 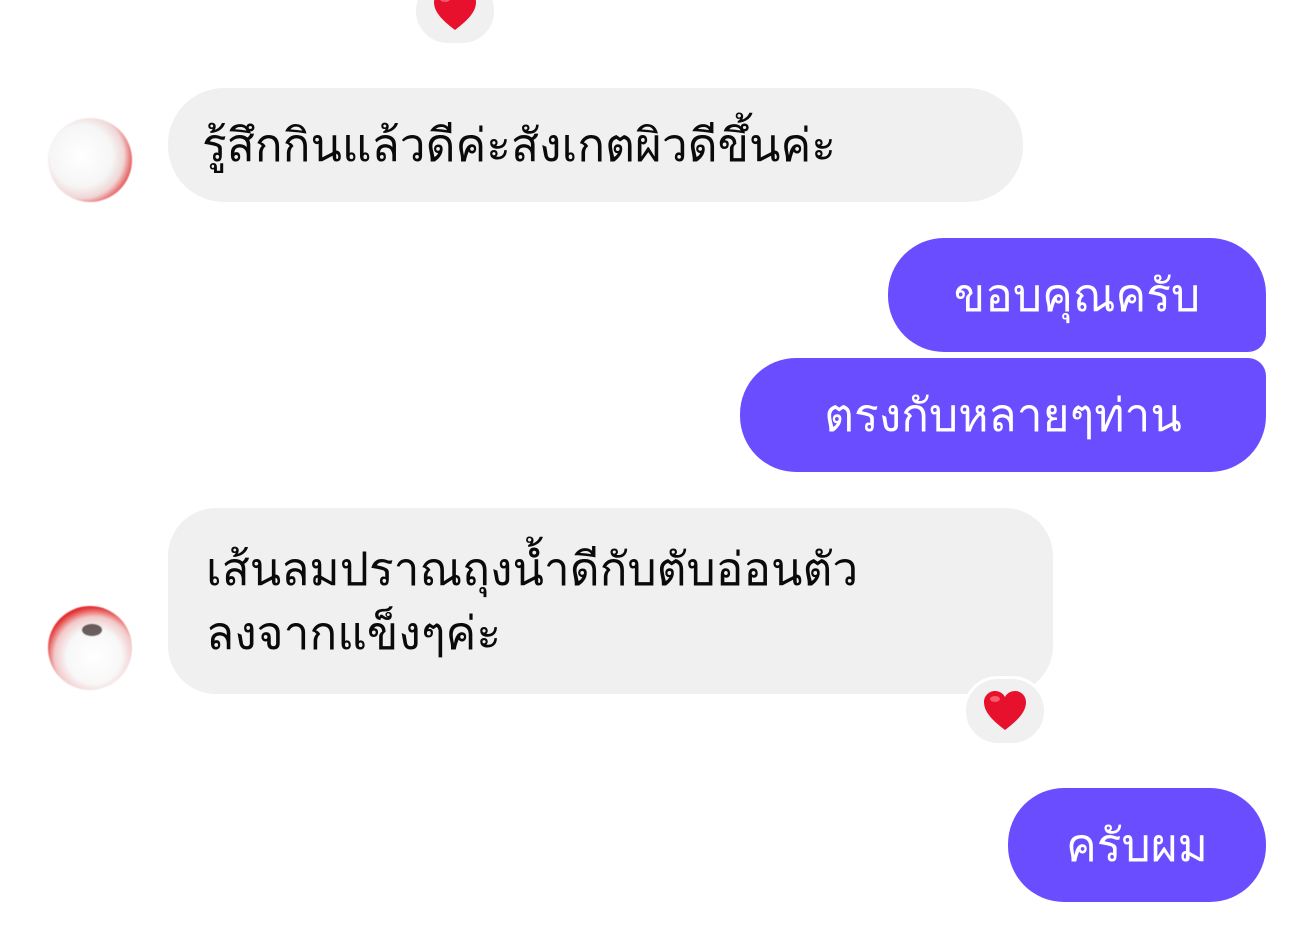 I want to click on message-text: ครับผม, so click(x=1137, y=845).